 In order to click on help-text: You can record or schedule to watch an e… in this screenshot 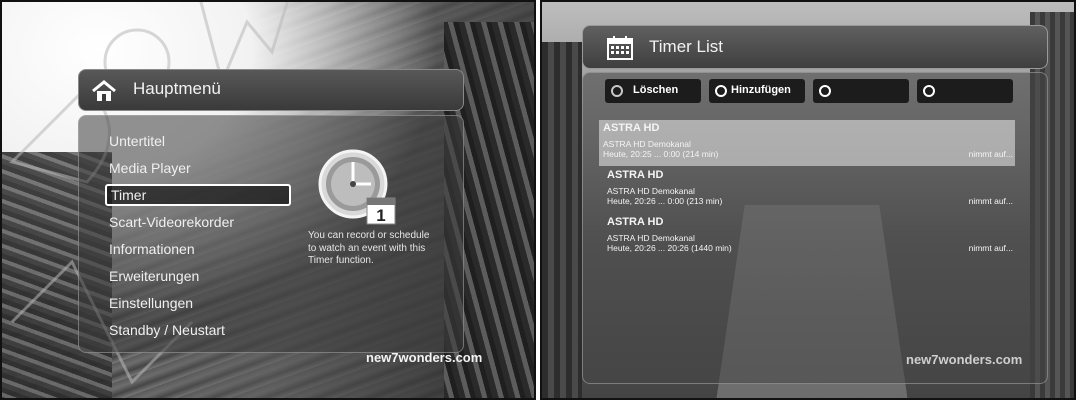, I will do `click(369, 248)`.